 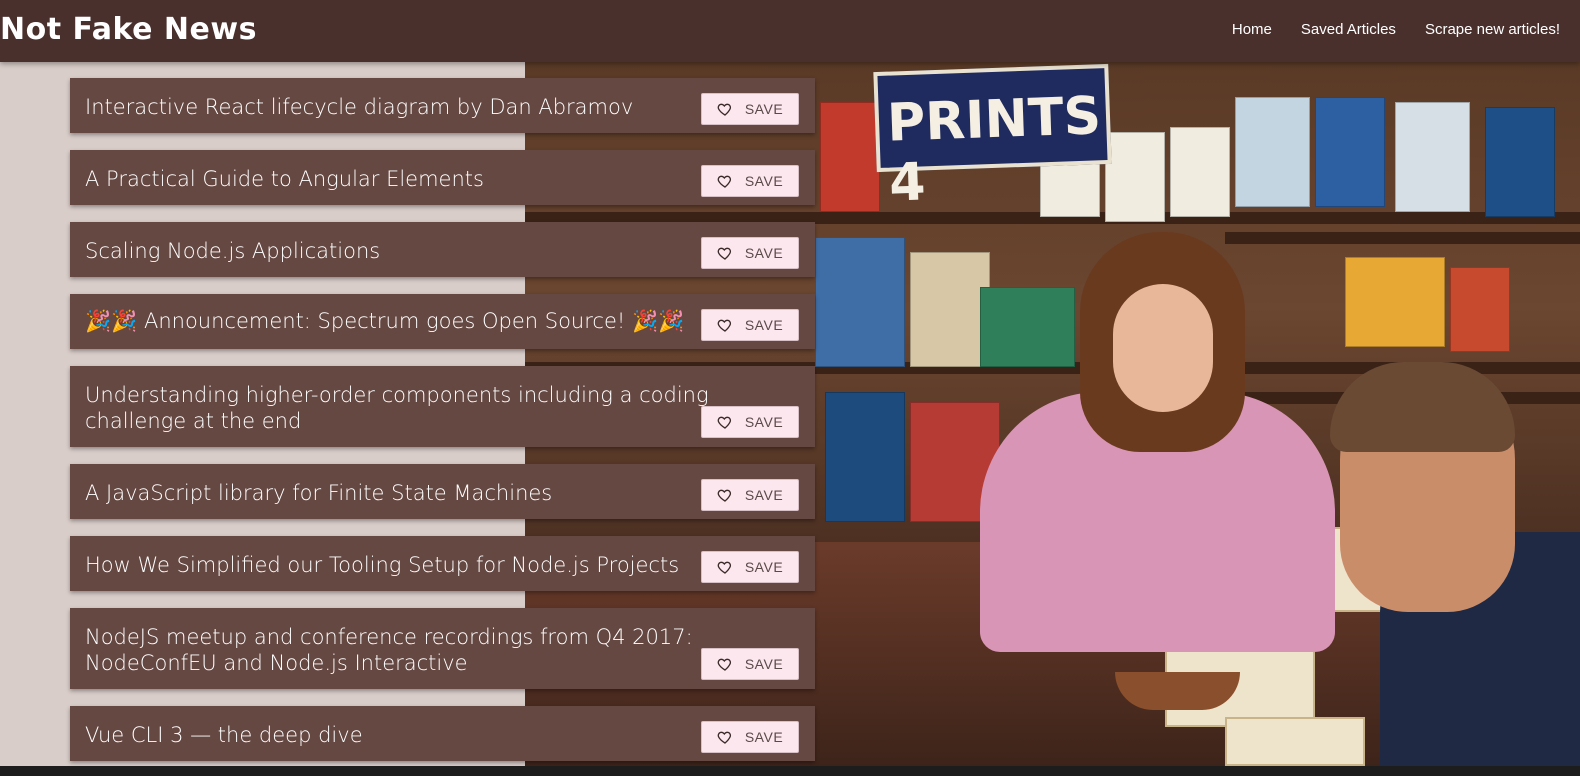 I want to click on window-bottom-edge, so click(x=790, y=771).